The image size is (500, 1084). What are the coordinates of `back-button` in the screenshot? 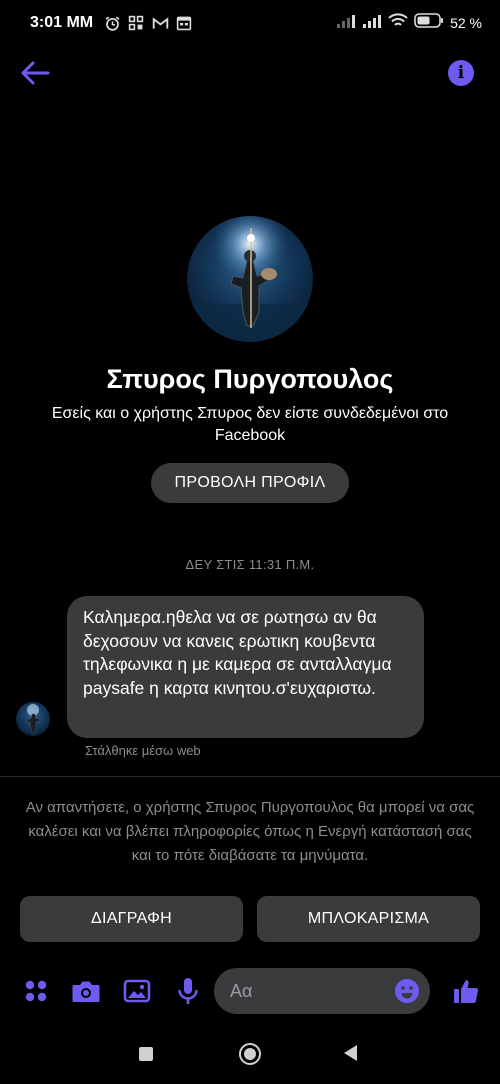 It's located at (35, 73).